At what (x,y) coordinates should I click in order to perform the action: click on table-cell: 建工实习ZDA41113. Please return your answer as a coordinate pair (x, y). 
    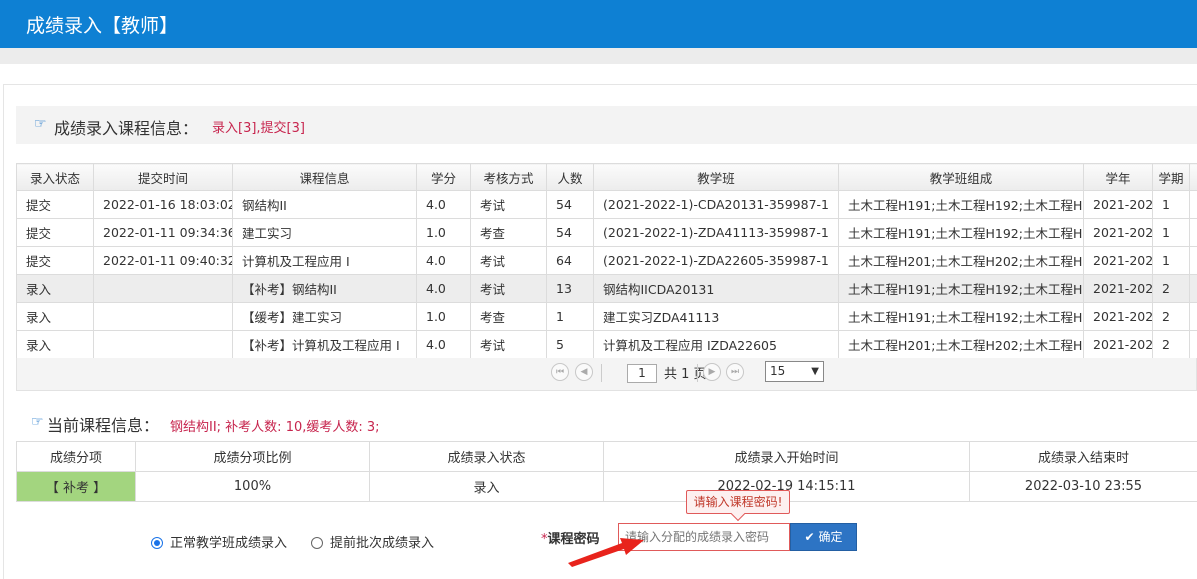
    Looking at the image, I should click on (716, 316).